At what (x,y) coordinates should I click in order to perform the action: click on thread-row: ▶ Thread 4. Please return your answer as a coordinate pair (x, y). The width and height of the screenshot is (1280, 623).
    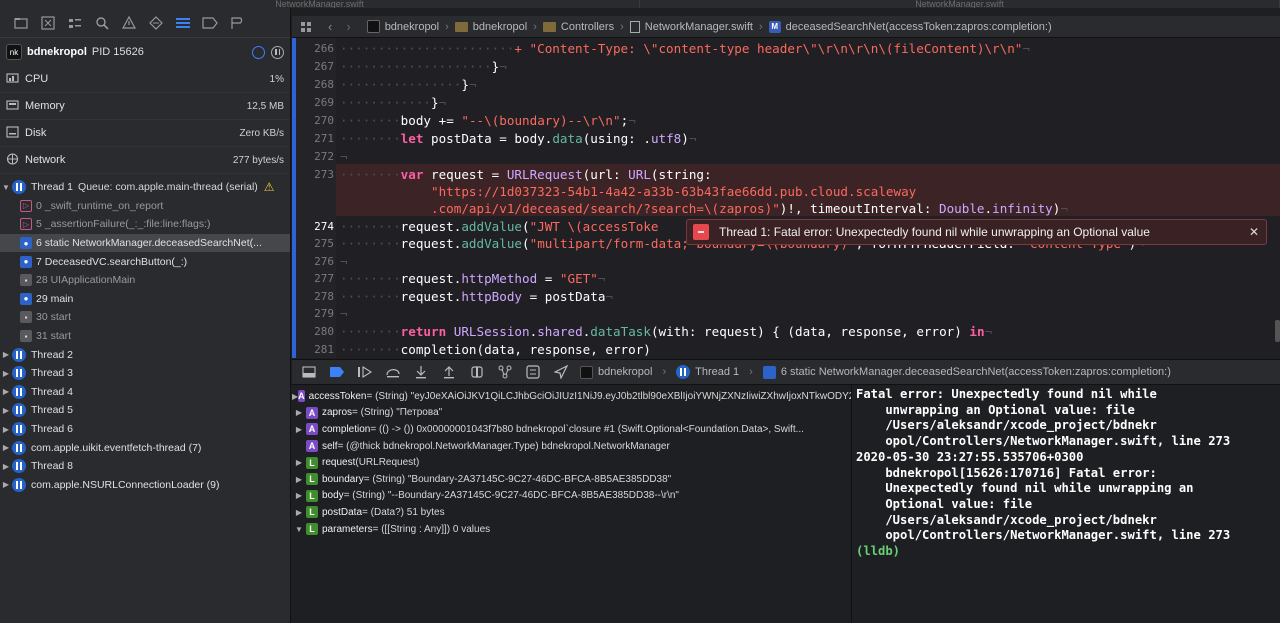
    Looking at the image, I should click on (145, 392).